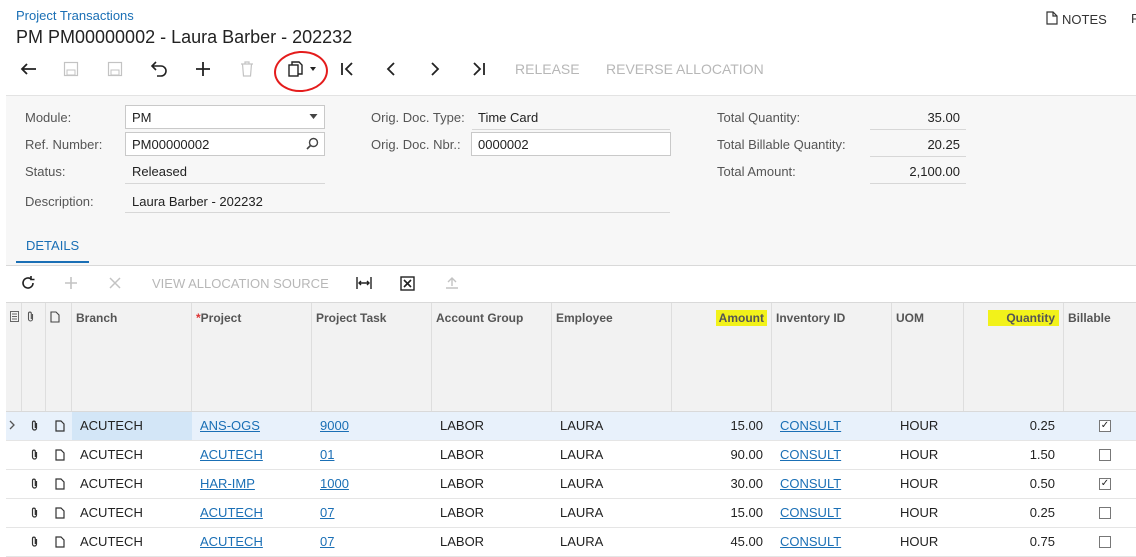 This screenshot has width=1136, height=557. Describe the element at coordinates (312, 145) in the screenshot. I see `search-icon` at that location.